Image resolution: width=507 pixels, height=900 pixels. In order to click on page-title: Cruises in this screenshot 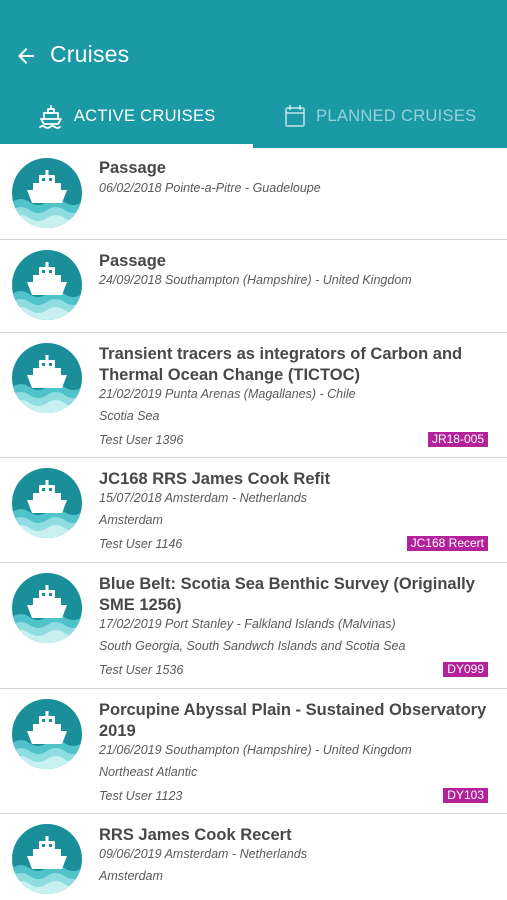, I will do `click(90, 54)`.